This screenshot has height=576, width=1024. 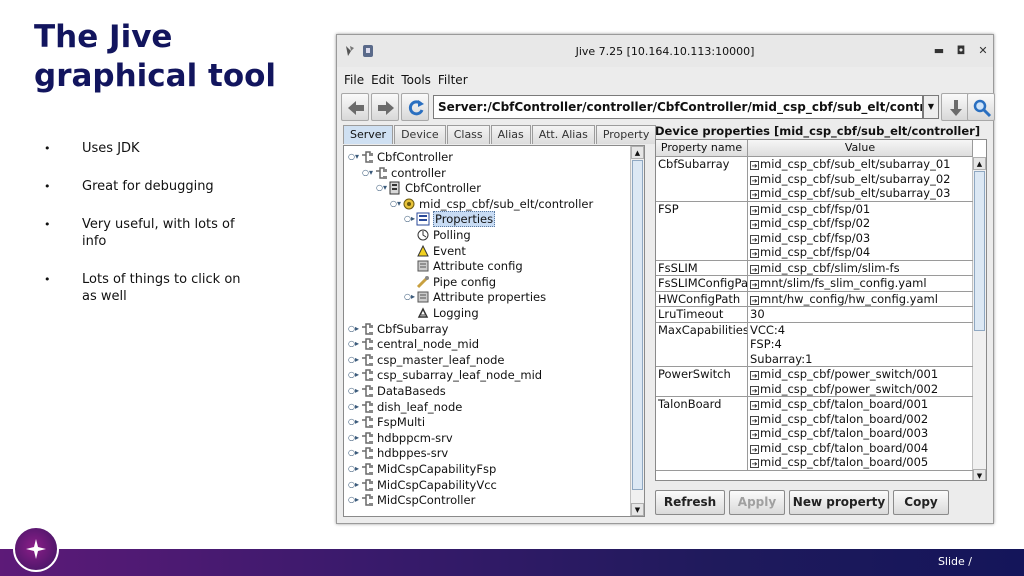 What do you see at coordinates (464, 282) in the screenshot?
I see `tree-node-label: Pipe config` at bounding box center [464, 282].